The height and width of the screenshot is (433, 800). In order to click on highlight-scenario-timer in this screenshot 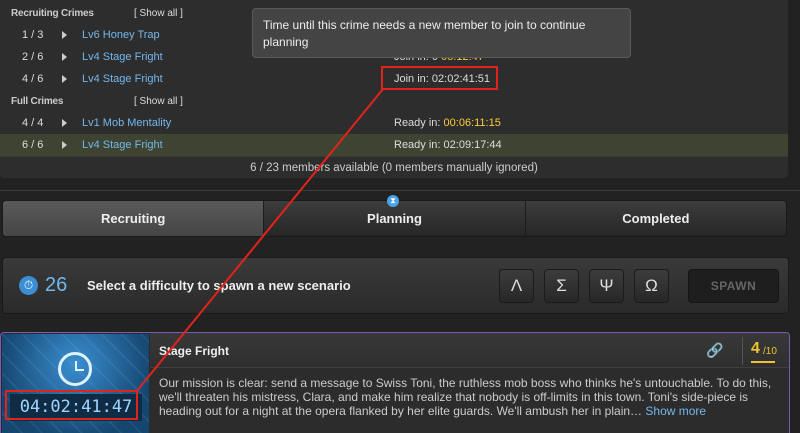, I will do `click(71, 405)`.